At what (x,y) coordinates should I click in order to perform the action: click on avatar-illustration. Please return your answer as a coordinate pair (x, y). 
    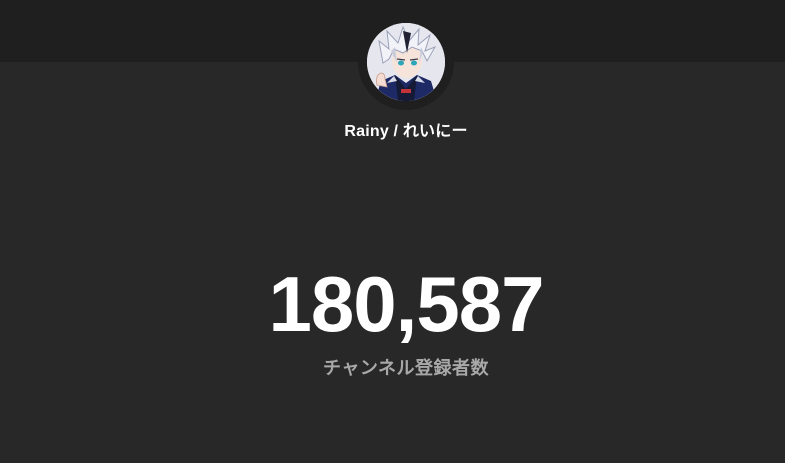
    Looking at the image, I should click on (406, 62).